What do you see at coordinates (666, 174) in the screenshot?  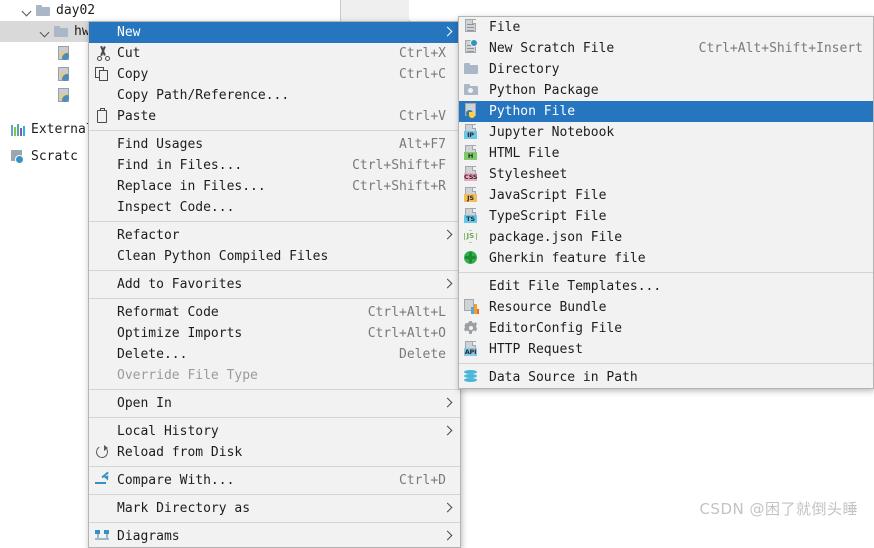 I see `submenu-item-stylesheet: CSS Stylesheet` at bounding box center [666, 174].